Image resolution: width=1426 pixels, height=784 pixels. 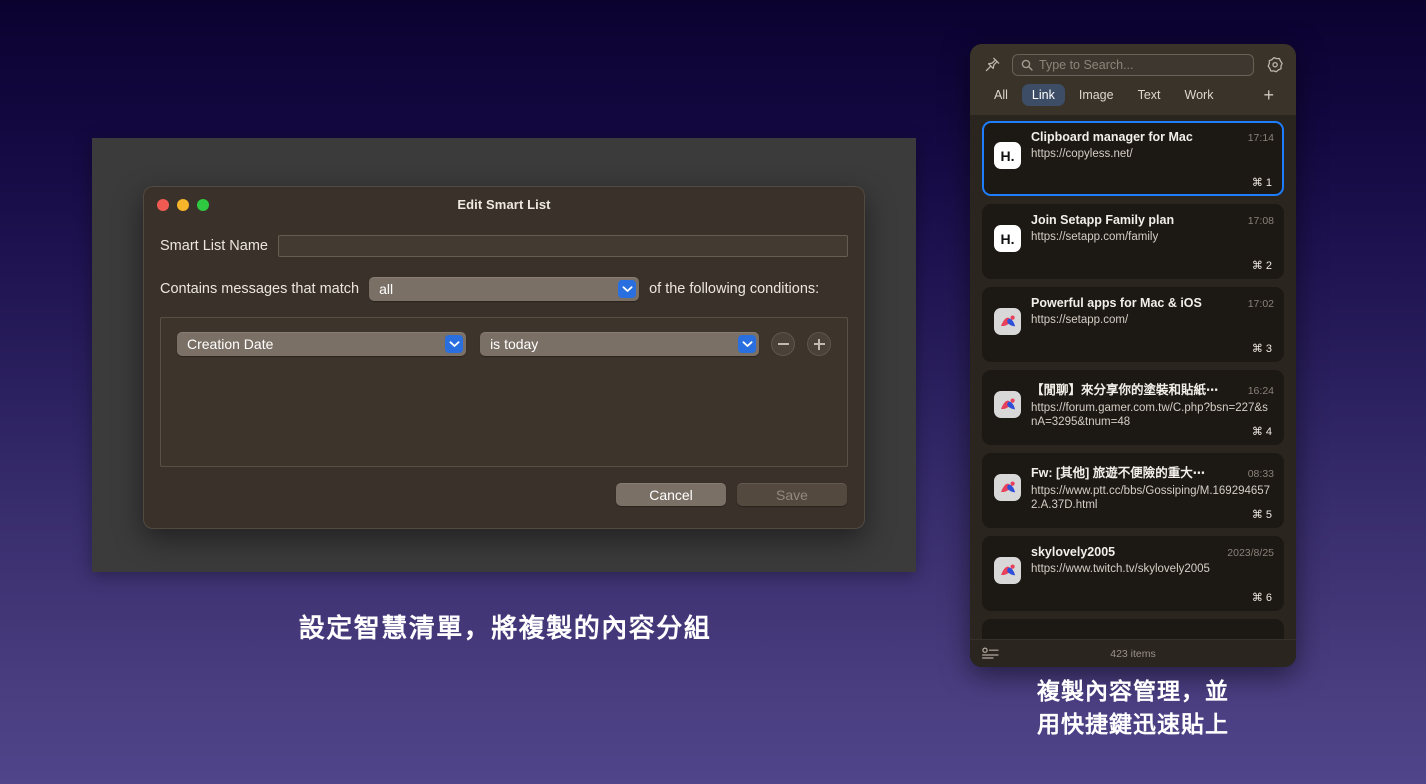 I want to click on clipboard-footer: 423 items, so click(x=1133, y=653).